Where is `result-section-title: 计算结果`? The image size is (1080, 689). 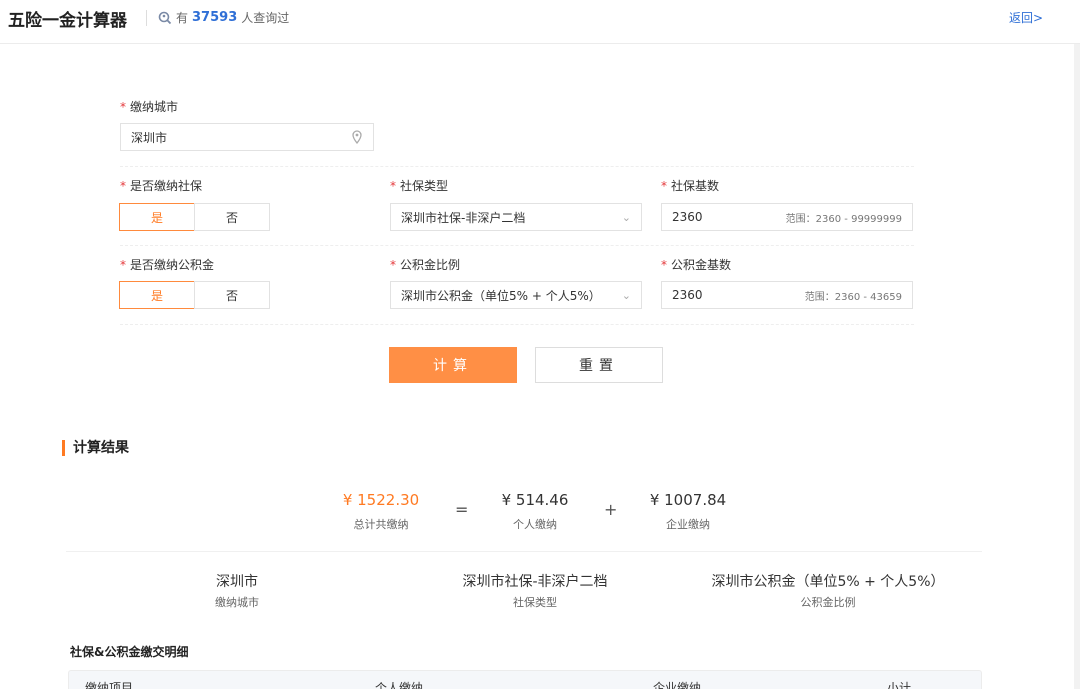 result-section-title: 计算结果 is located at coordinates (95, 448).